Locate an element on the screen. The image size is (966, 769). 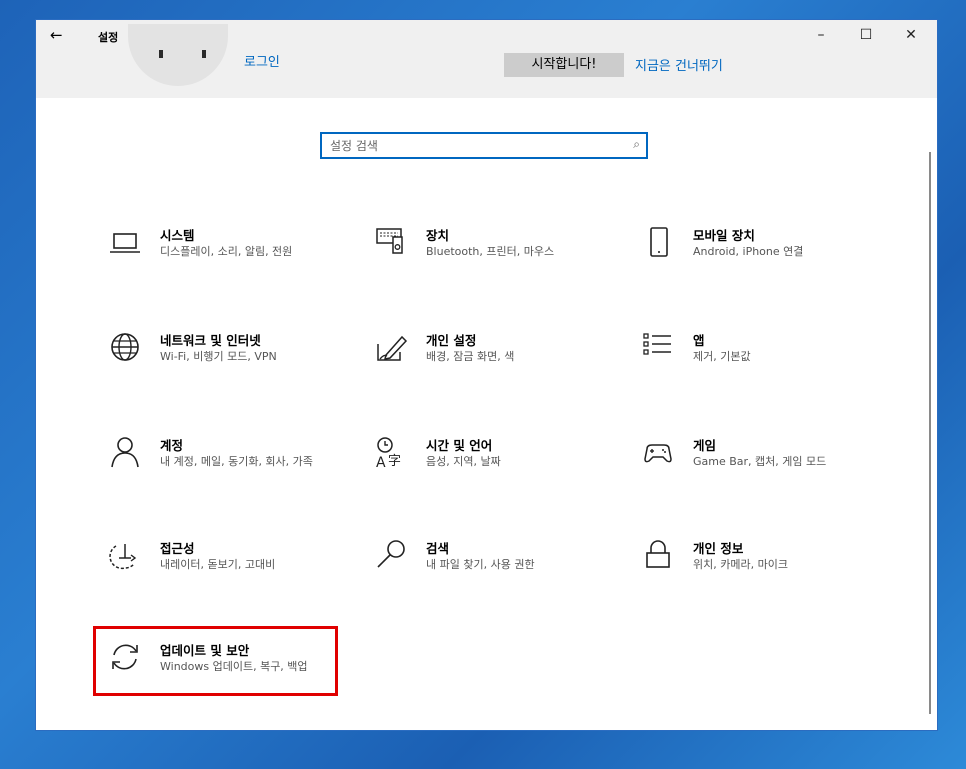
tile-subtitle: 내 계정, 메일, 동기화, 회사, 가족 is located at coordinates (236, 461).